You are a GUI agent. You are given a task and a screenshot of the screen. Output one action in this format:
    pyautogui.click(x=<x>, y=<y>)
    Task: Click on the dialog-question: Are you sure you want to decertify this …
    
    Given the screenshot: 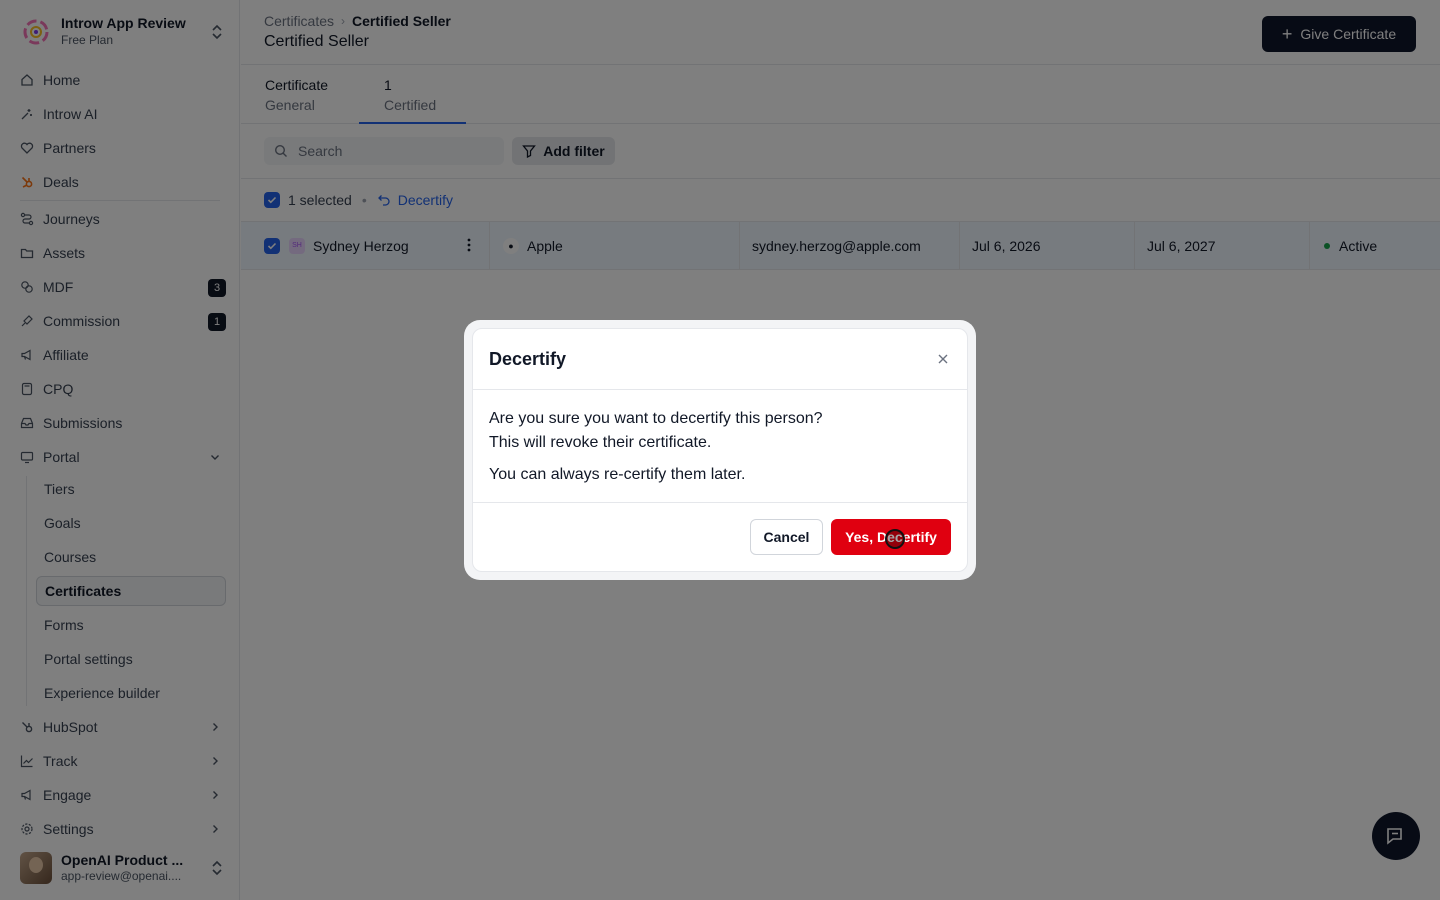 What is the action you would take?
    pyautogui.click(x=656, y=418)
    